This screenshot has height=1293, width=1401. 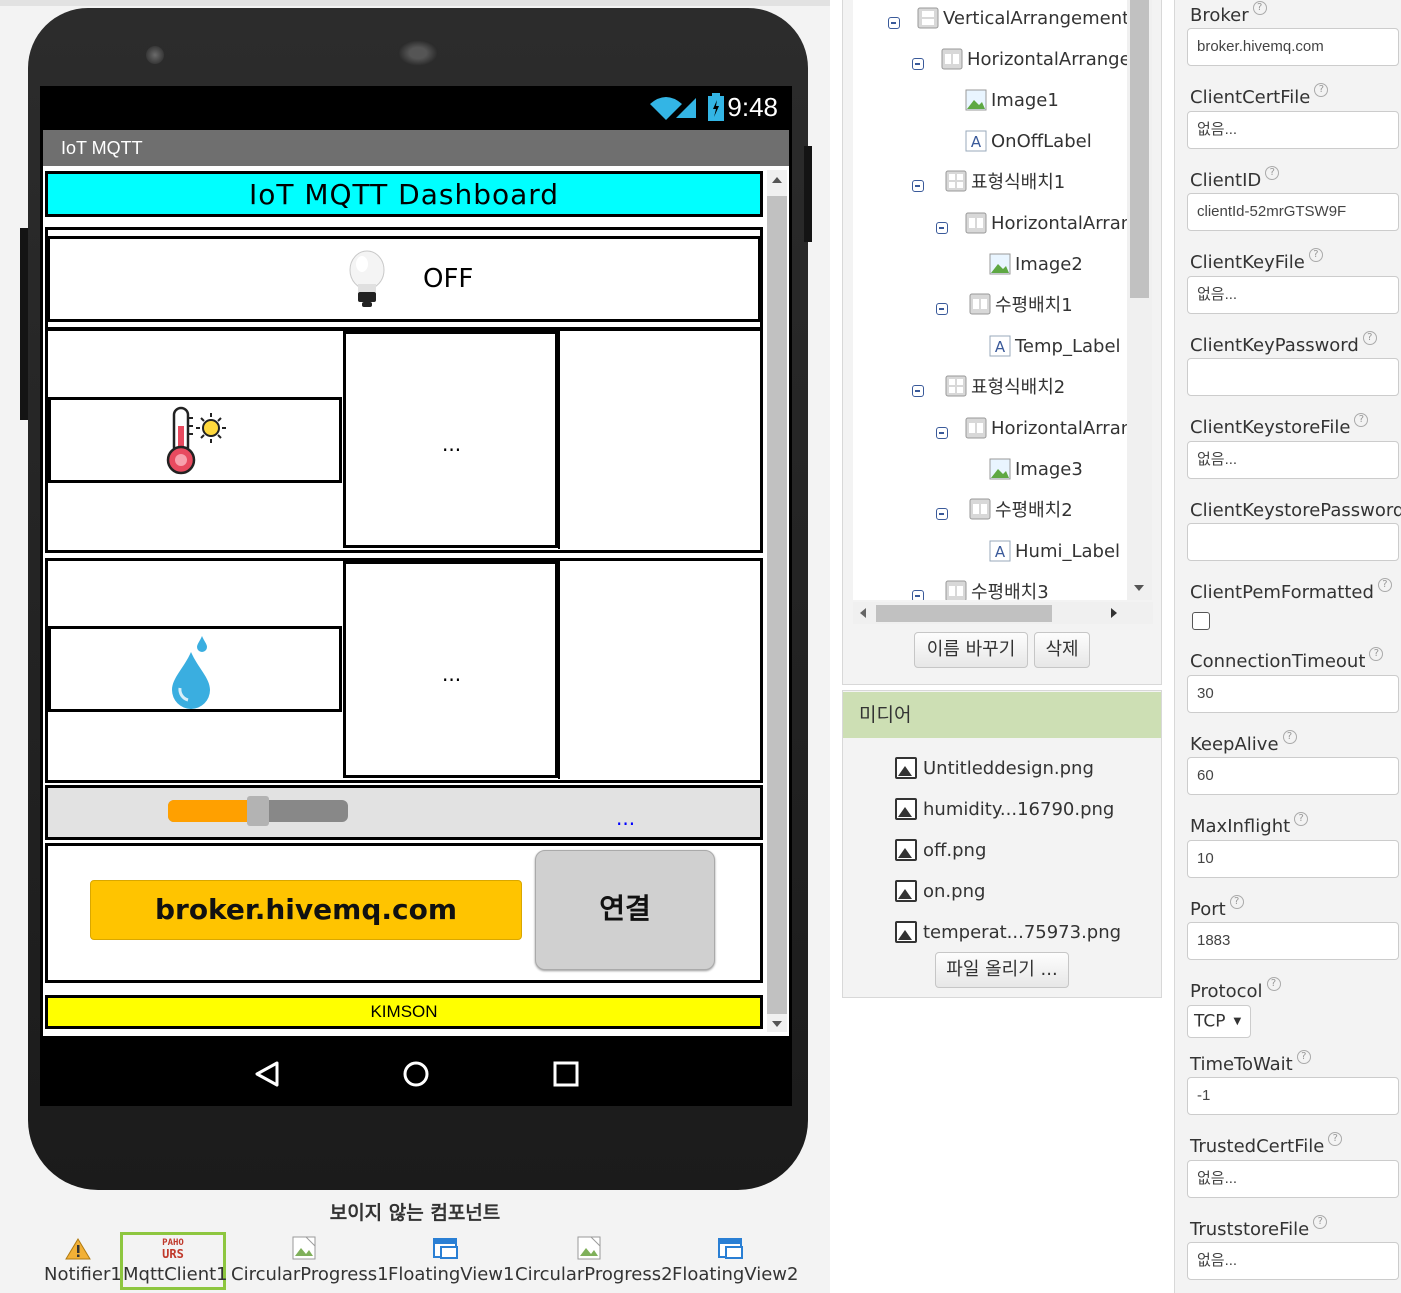 What do you see at coordinates (1217, 907) in the screenshot?
I see `prop-port-label: Port?` at bounding box center [1217, 907].